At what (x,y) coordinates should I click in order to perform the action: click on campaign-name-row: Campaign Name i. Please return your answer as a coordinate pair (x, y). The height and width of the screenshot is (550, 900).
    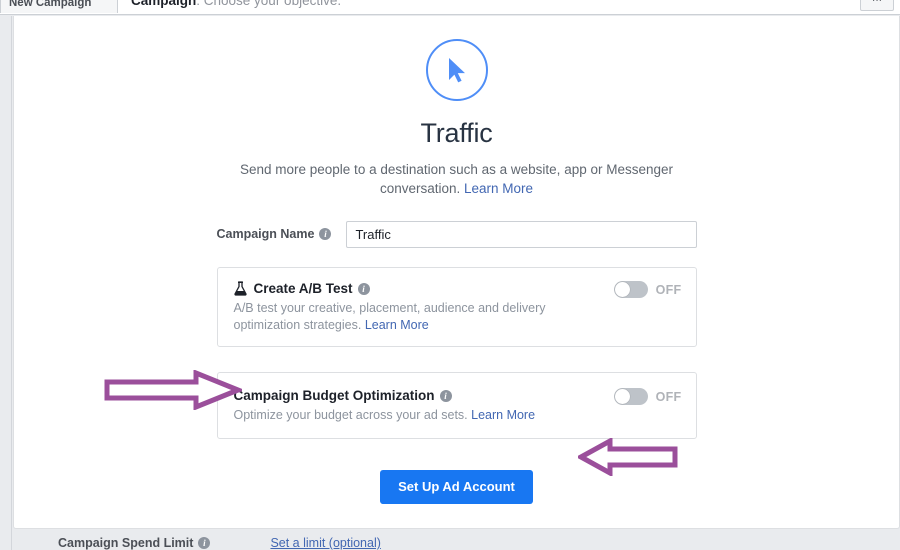
    Looking at the image, I should click on (457, 234).